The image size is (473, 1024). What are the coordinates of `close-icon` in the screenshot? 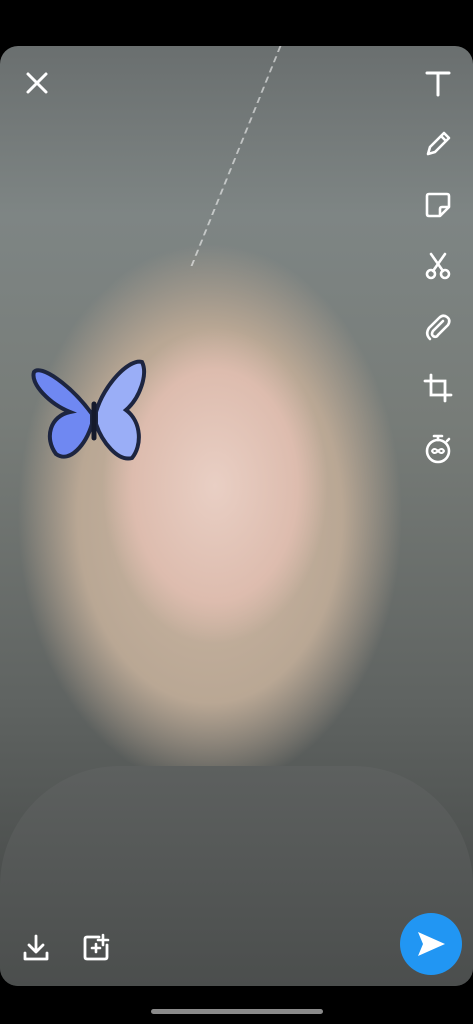 It's located at (37, 83).